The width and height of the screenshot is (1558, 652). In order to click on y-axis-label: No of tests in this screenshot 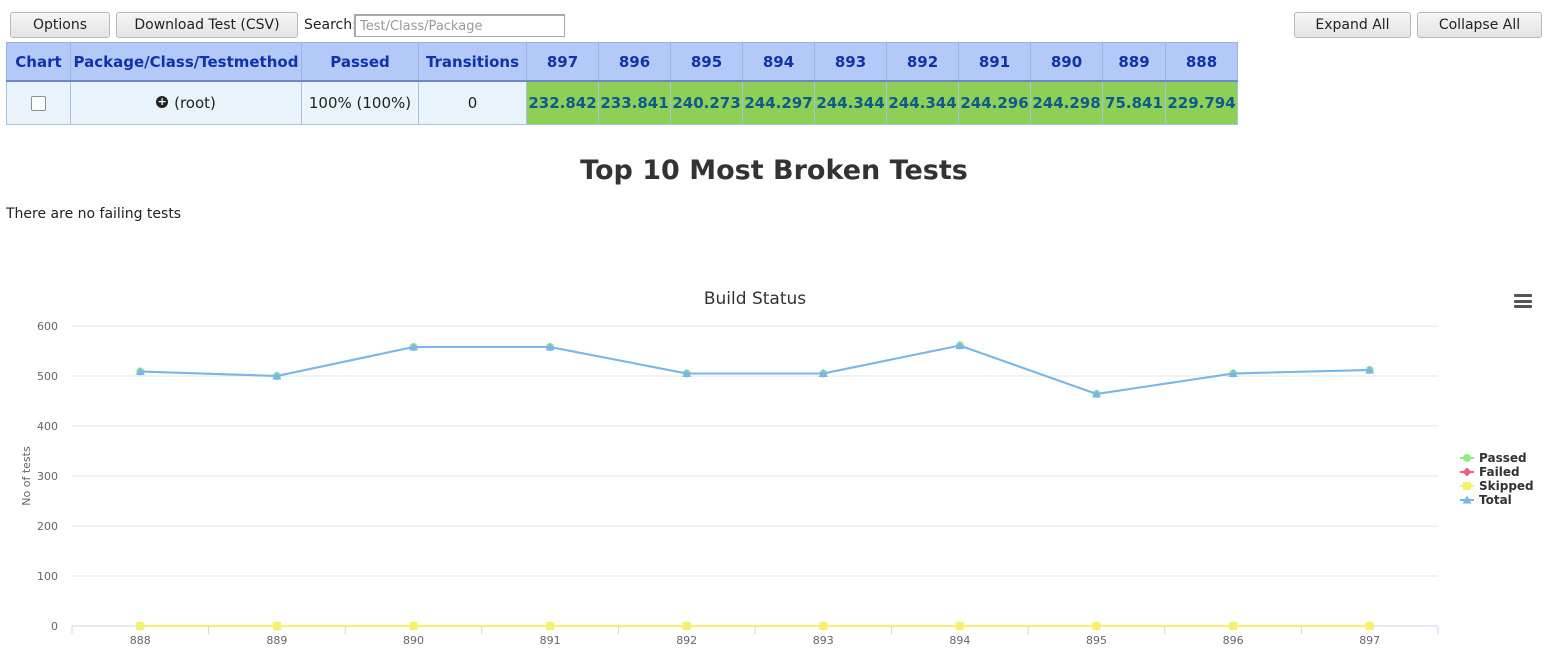, I will do `click(26, 476)`.